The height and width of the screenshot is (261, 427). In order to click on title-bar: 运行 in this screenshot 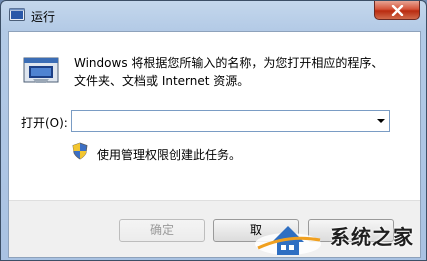, I will do `click(213, 16)`.